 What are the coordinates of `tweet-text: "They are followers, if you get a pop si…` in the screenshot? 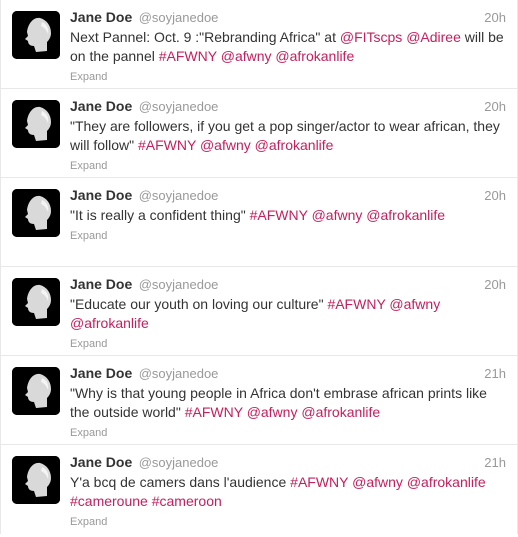 It's located at (288, 136).